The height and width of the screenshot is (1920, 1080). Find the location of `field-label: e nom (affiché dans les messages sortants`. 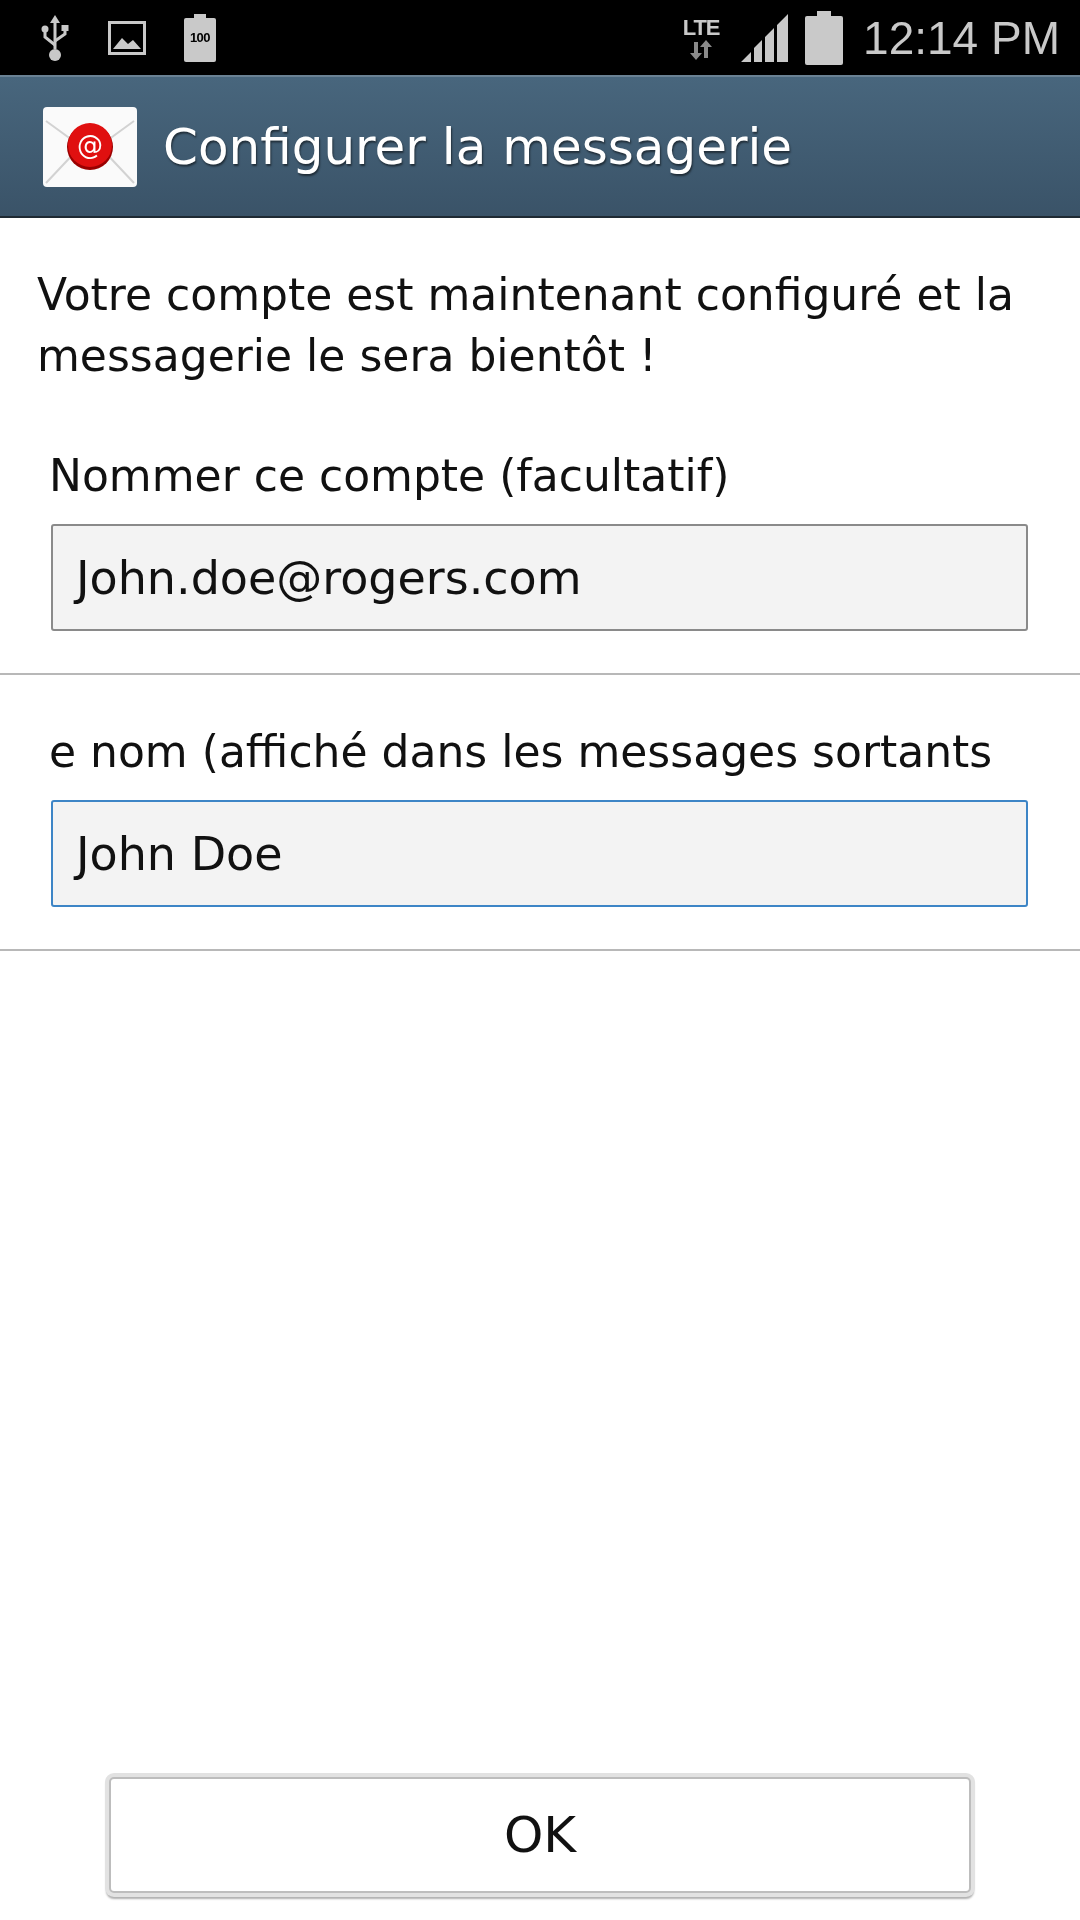

field-label: e nom (affiché dans les messages sortants is located at coordinates (521, 752).